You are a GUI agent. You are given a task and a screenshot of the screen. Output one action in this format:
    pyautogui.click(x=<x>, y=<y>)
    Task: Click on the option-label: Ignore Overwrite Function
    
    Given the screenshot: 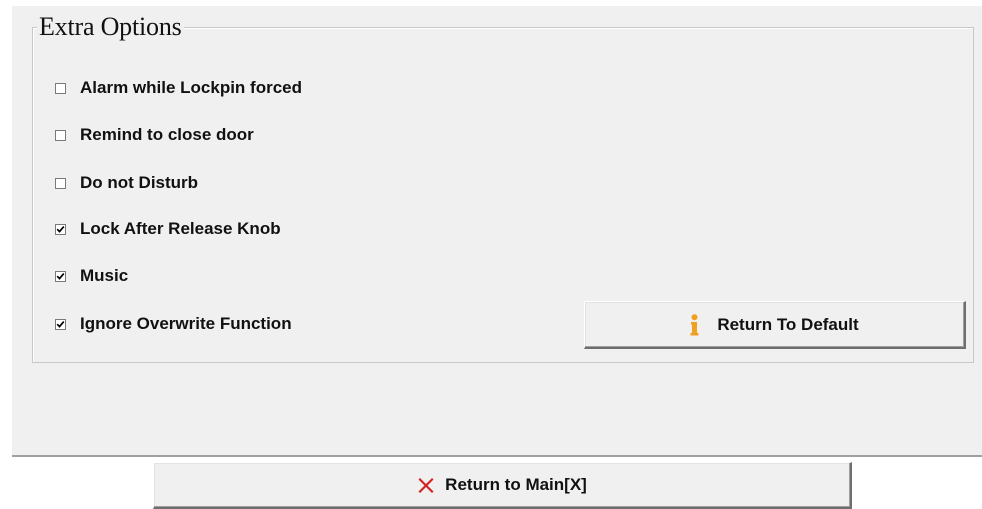 What is the action you would take?
    pyautogui.click(x=186, y=323)
    